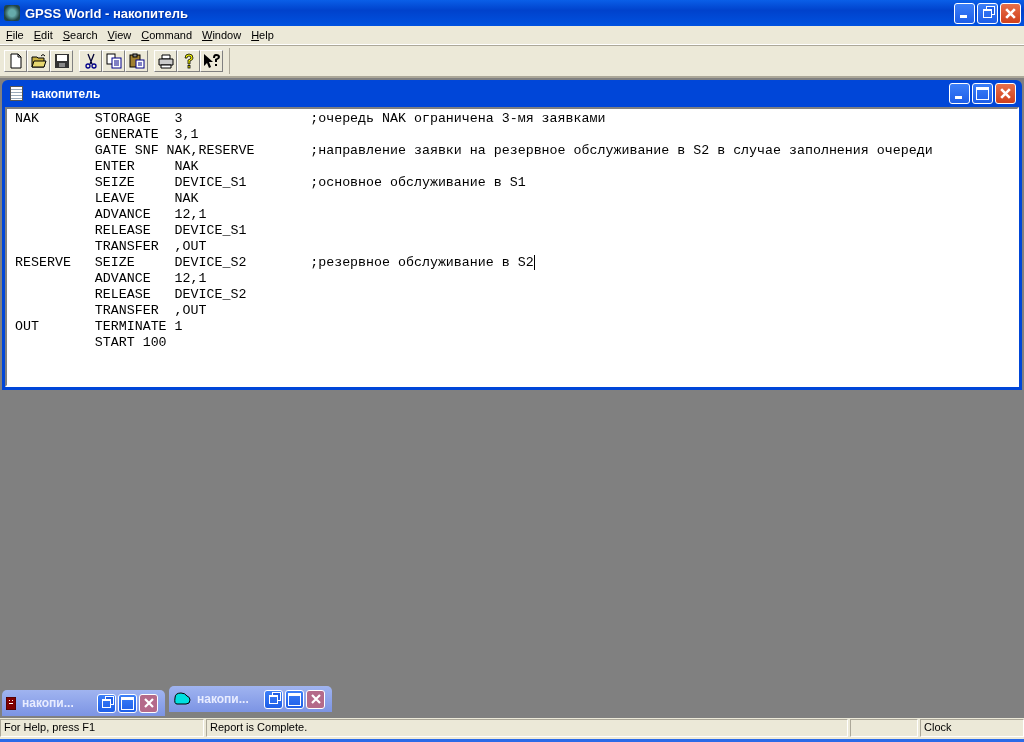 Image resolution: width=1024 pixels, height=742 pixels. What do you see at coordinates (81, 35) in the screenshot?
I see `menu-item: Search` at bounding box center [81, 35].